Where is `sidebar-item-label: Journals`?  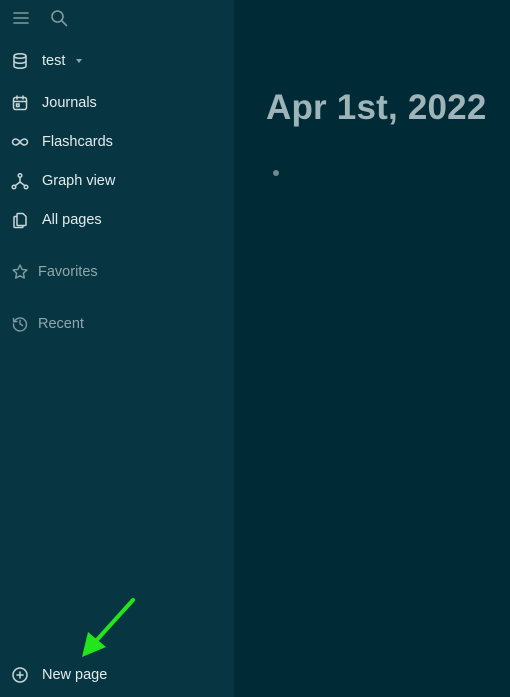
sidebar-item-label: Journals is located at coordinates (69, 103).